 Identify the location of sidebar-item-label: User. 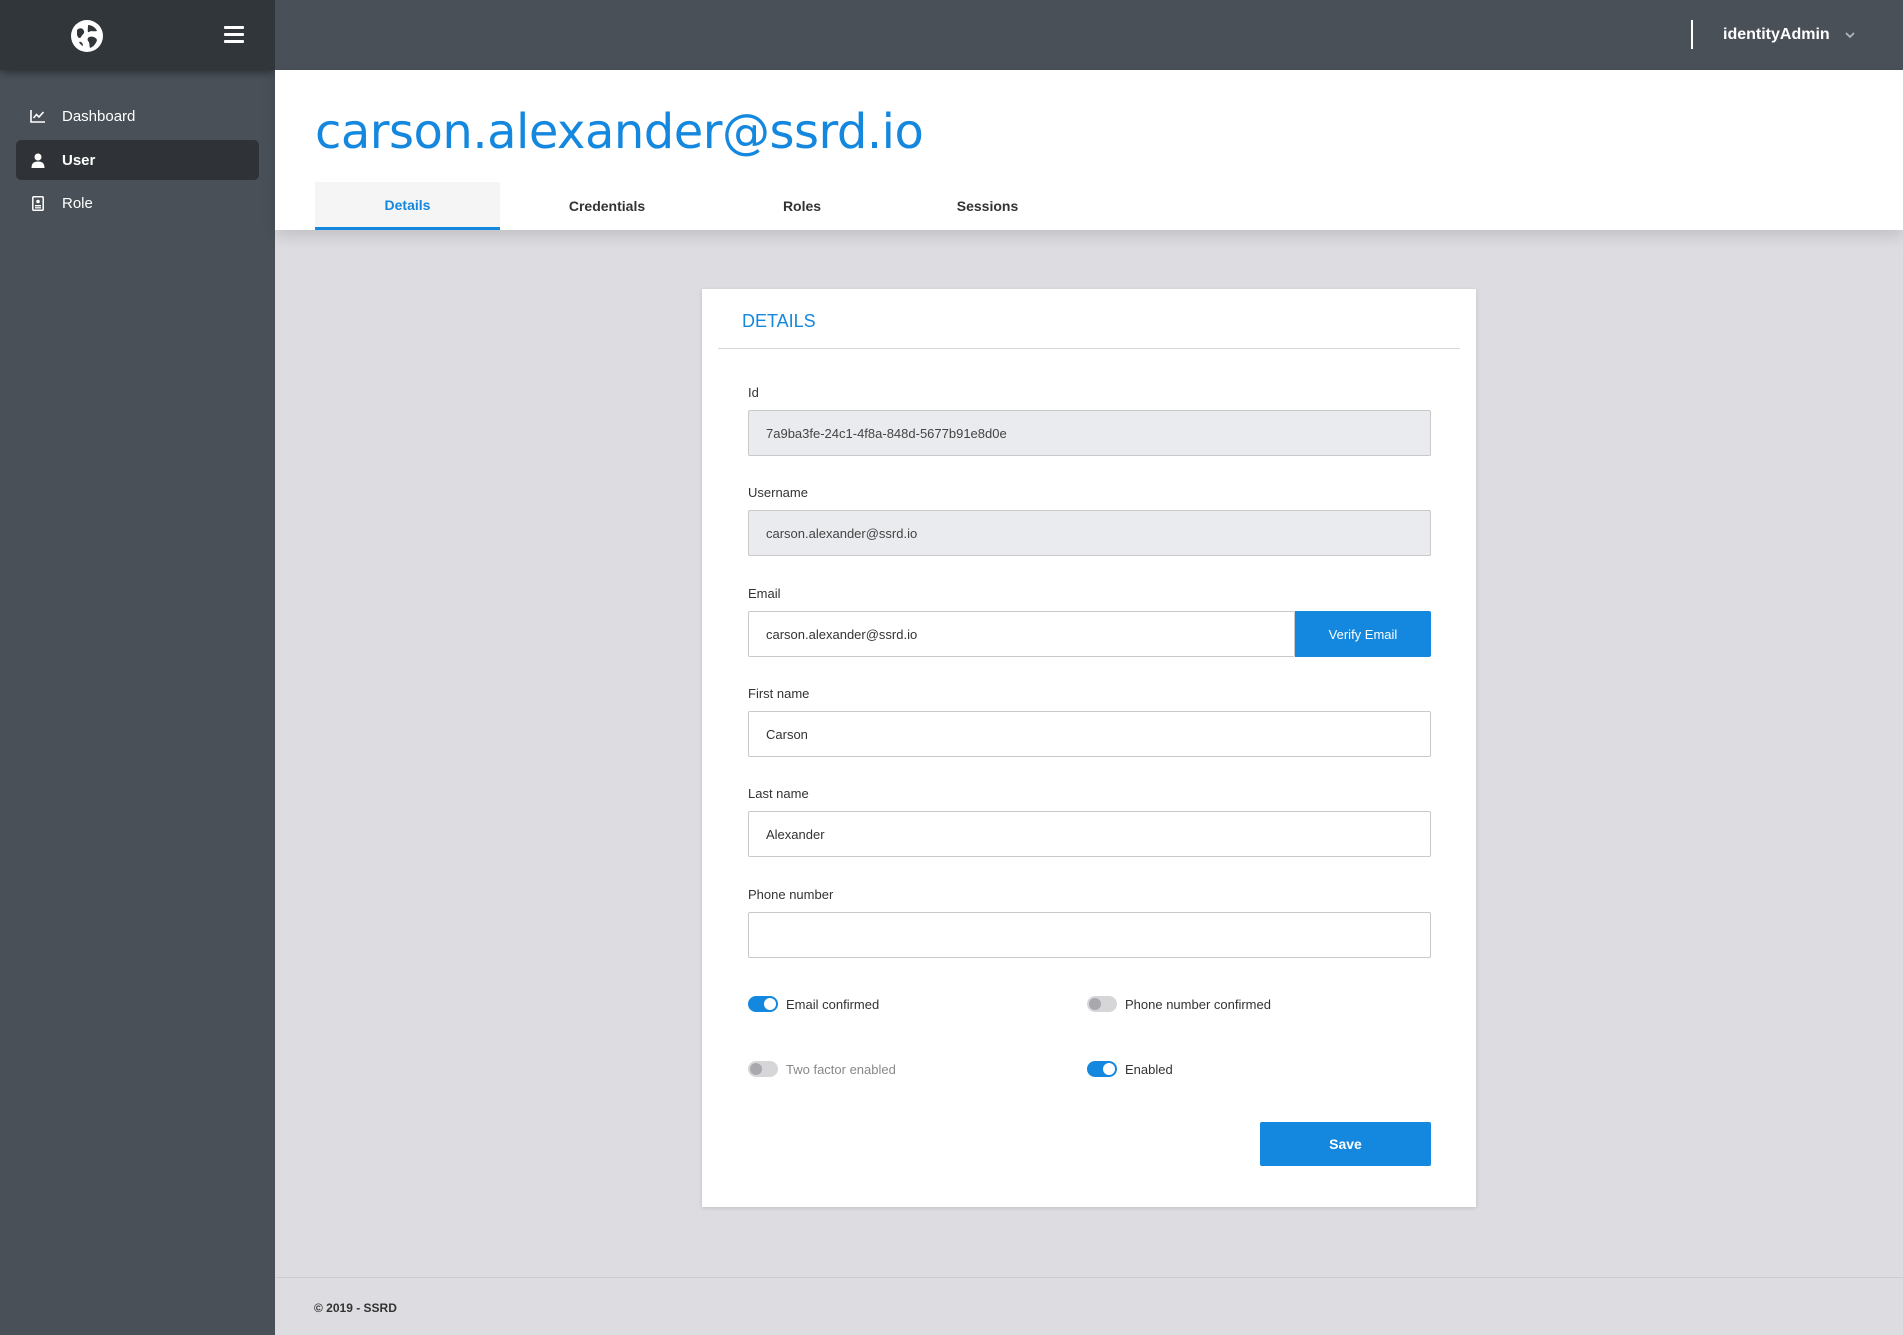
(79, 160).